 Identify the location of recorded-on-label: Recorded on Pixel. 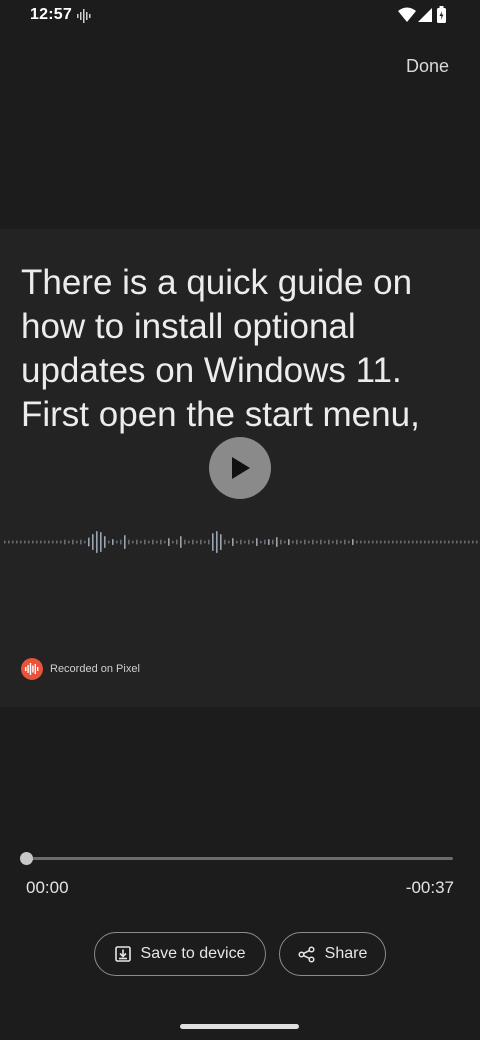
(95, 669).